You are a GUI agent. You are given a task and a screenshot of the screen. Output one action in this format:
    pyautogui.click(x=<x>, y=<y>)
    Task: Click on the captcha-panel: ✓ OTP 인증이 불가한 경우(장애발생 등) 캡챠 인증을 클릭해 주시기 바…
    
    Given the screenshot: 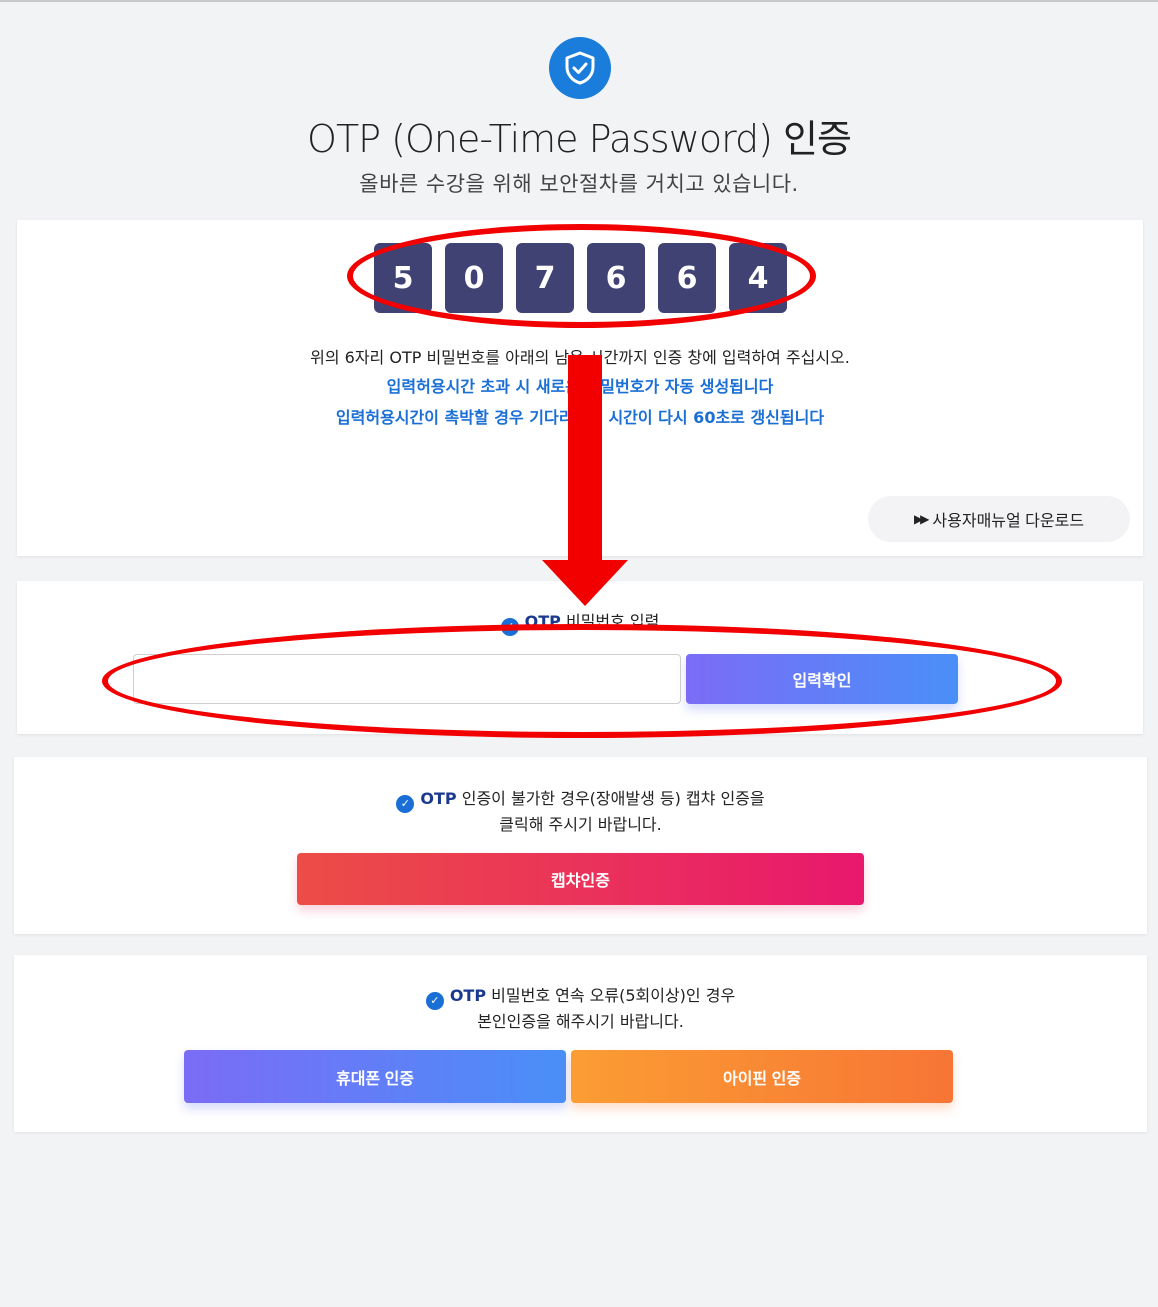 What is the action you would take?
    pyautogui.click(x=580, y=845)
    